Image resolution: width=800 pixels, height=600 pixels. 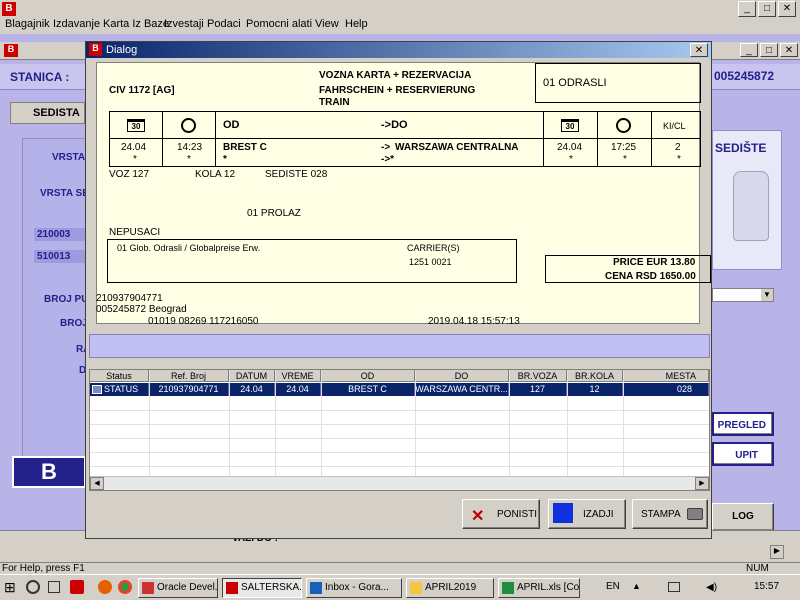 What do you see at coordinates (399, 483) in the screenshot?
I see `horizontal-scrollbar: ◀ ▶` at bounding box center [399, 483].